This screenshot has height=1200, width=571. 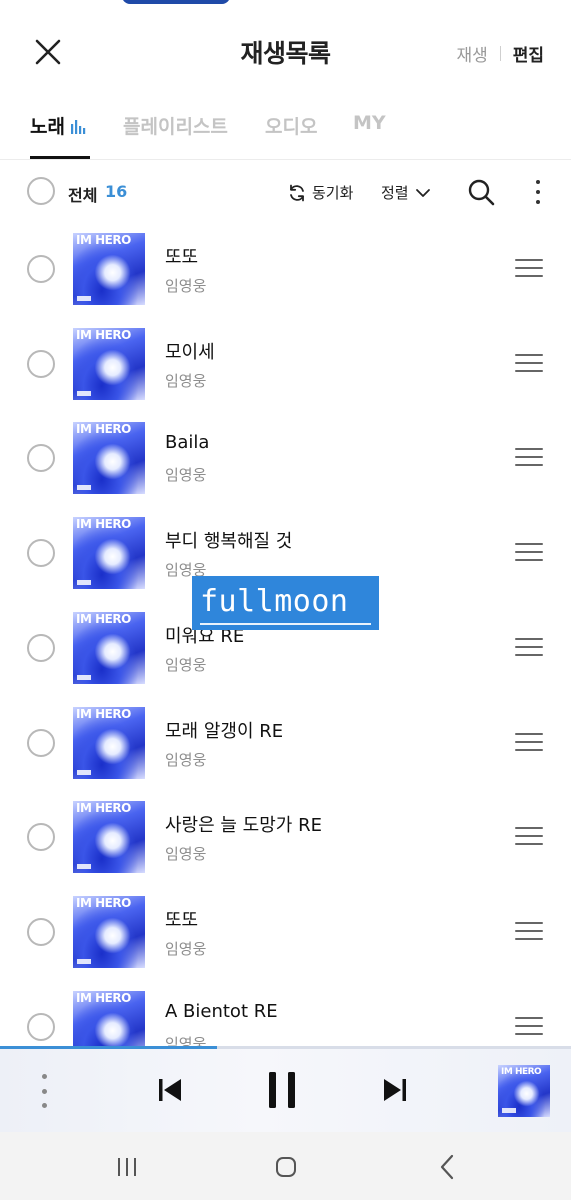 What do you see at coordinates (229, 542) in the screenshot?
I see `song-title: 부디 행복해질 것` at bounding box center [229, 542].